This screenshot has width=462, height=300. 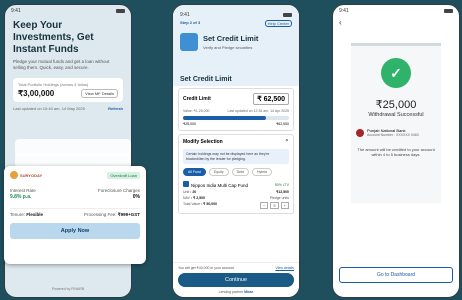 I want to click on apply-now-button: Apply Now, so click(x=75, y=231).